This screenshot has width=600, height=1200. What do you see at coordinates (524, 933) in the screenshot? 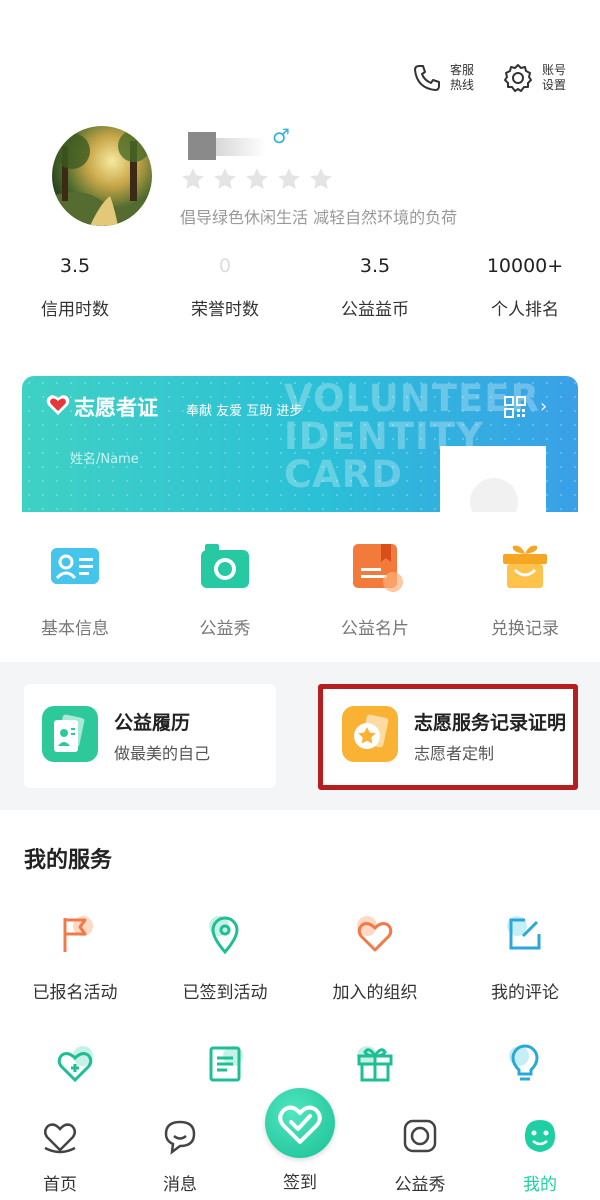
I see `edit-icon` at bounding box center [524, 933].